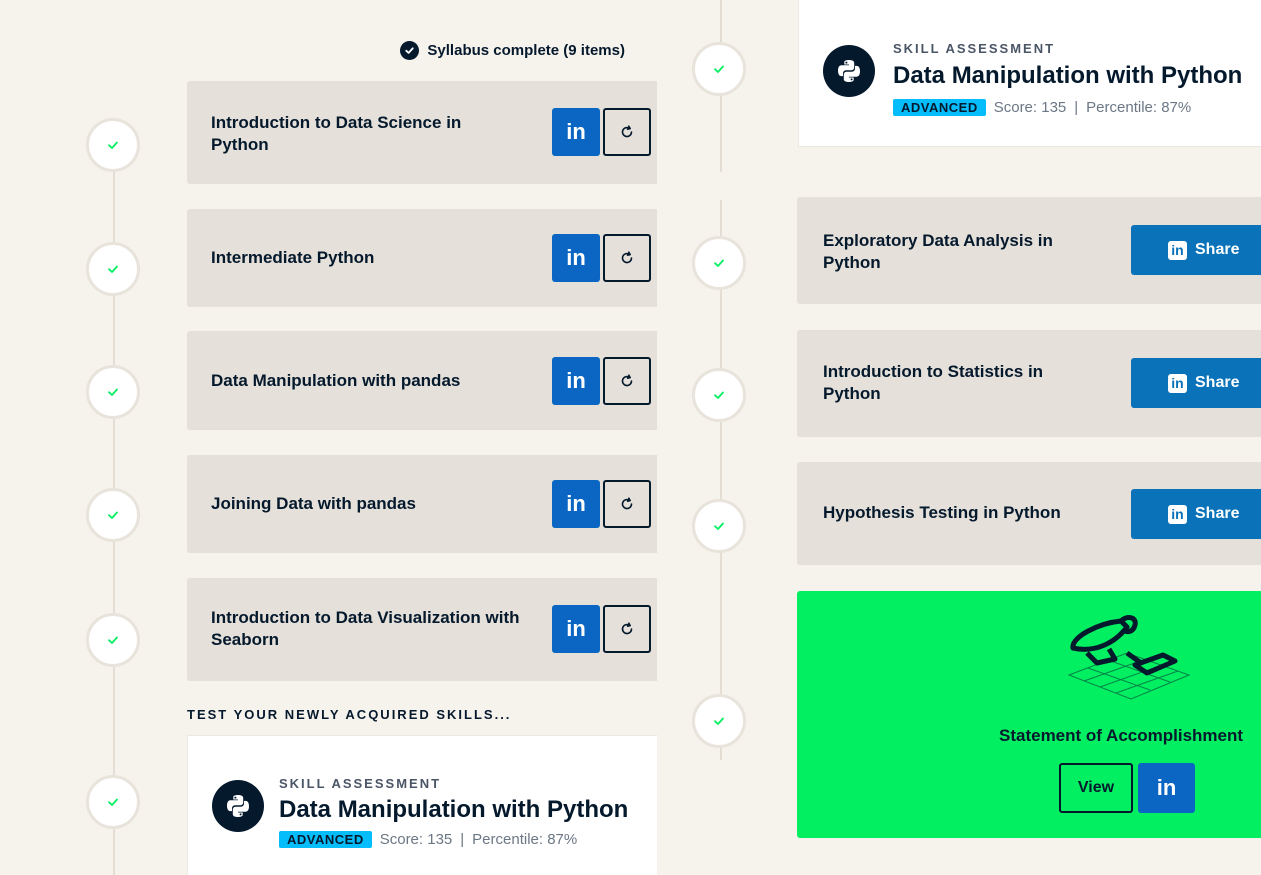 The width and height of the screenshot is (1261, 875). What do you see at coordinates (1096, 788) in the screenshot?
I see `view-button: View` at bounding box center [1096, 788].